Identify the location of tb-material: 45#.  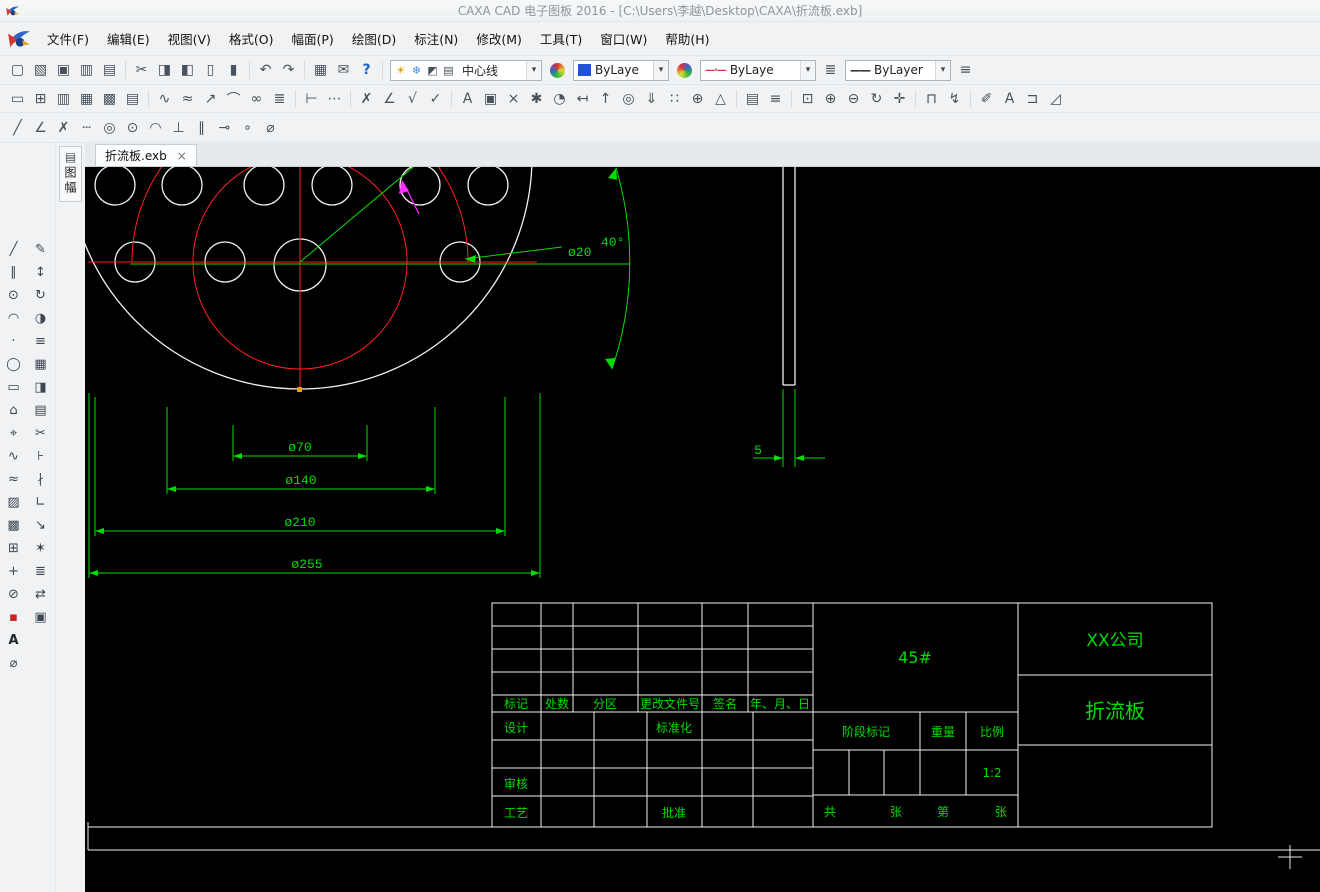
(915, 657).